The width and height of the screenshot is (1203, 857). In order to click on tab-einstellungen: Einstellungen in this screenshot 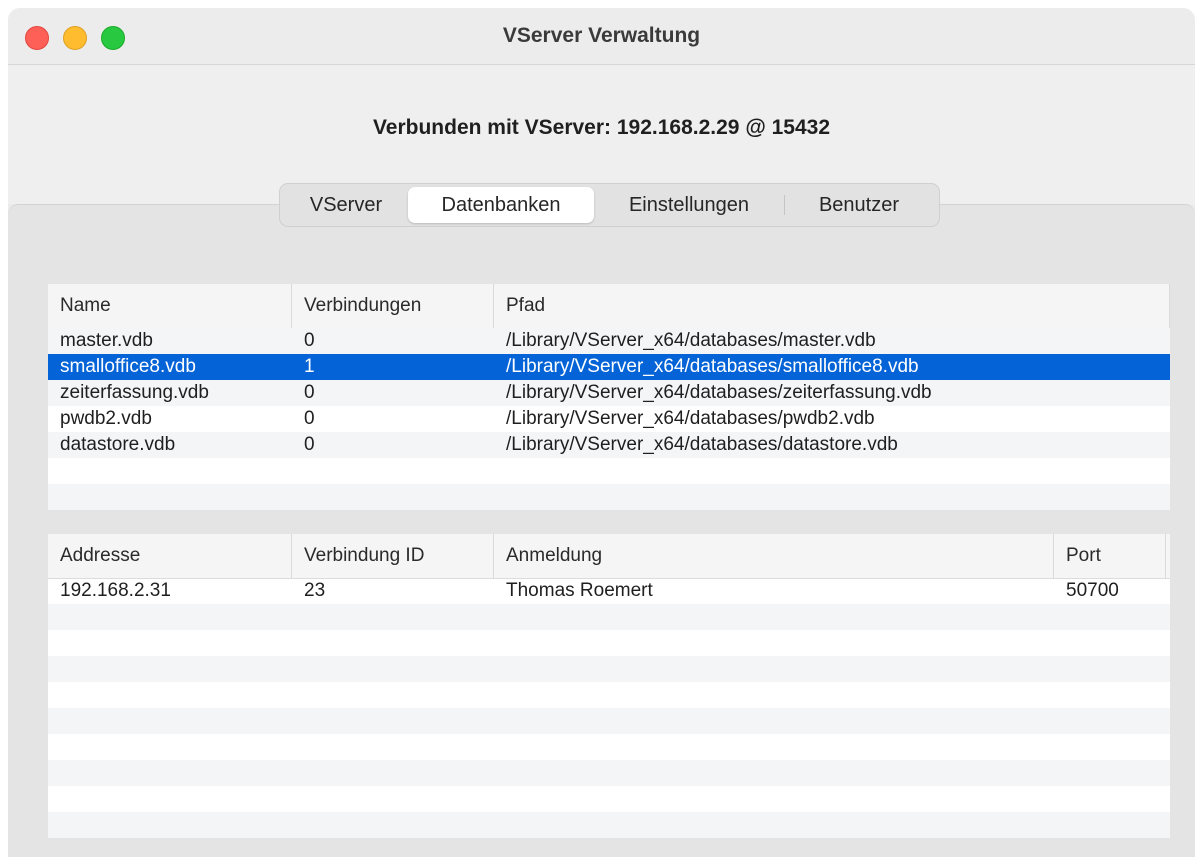, I will do `click(689, 205)`.